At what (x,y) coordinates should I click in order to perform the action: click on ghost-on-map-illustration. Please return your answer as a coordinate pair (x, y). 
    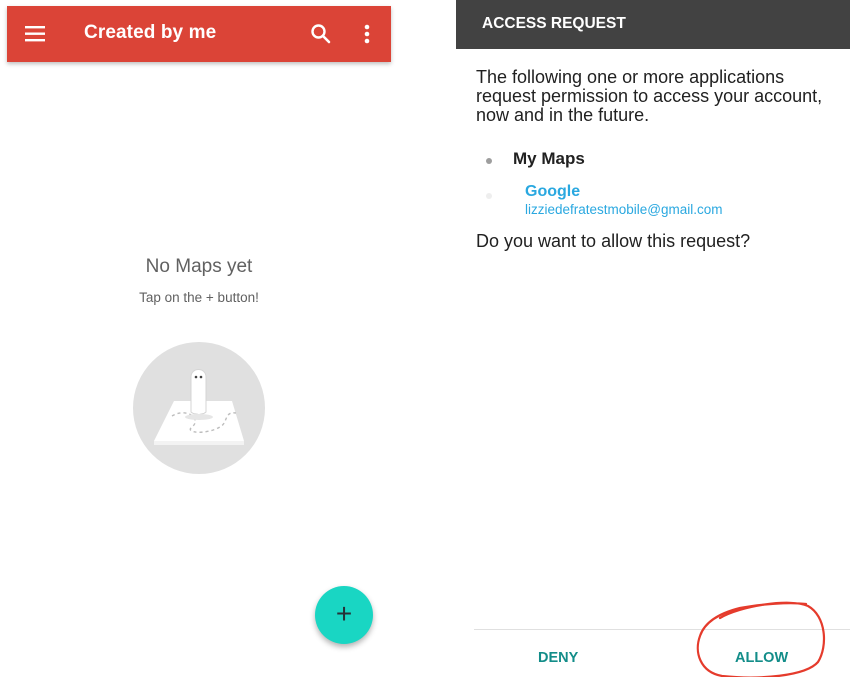
    Looking at the image, I should click on (199, 408).